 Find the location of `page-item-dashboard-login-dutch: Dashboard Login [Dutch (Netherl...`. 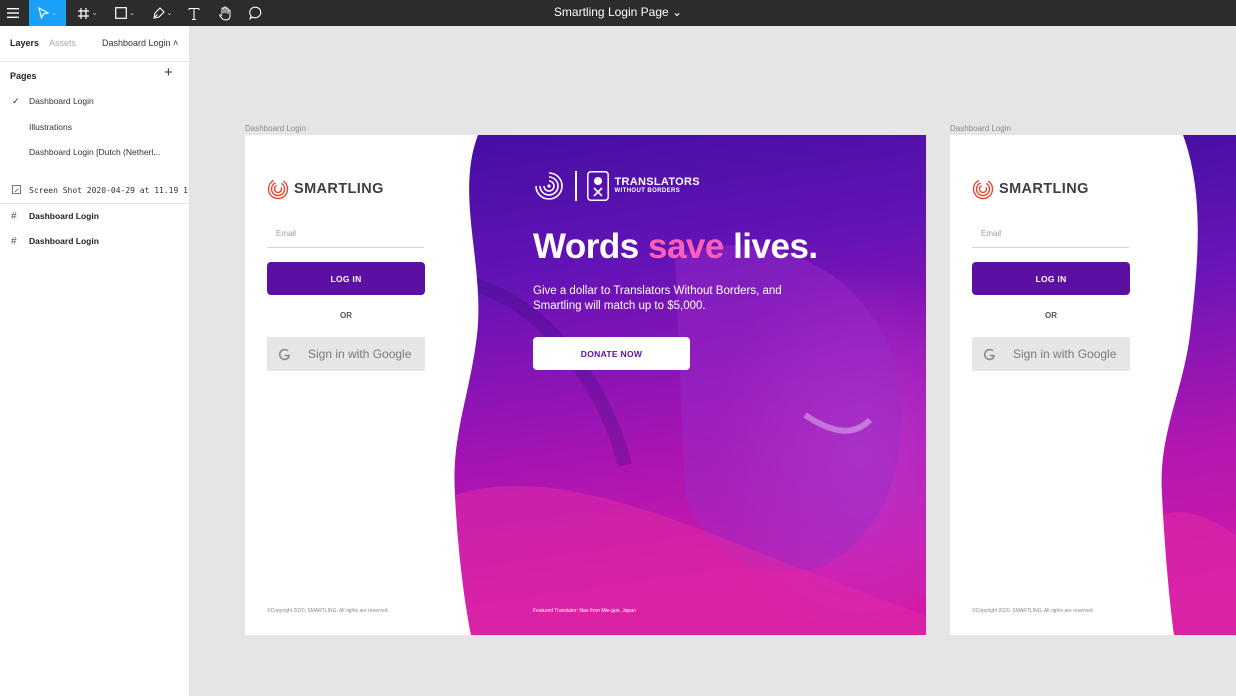

page-item-dashboard-login-dutch: Dashboard Login [Dutch (Netherl... is located at coordinates (95, 152).